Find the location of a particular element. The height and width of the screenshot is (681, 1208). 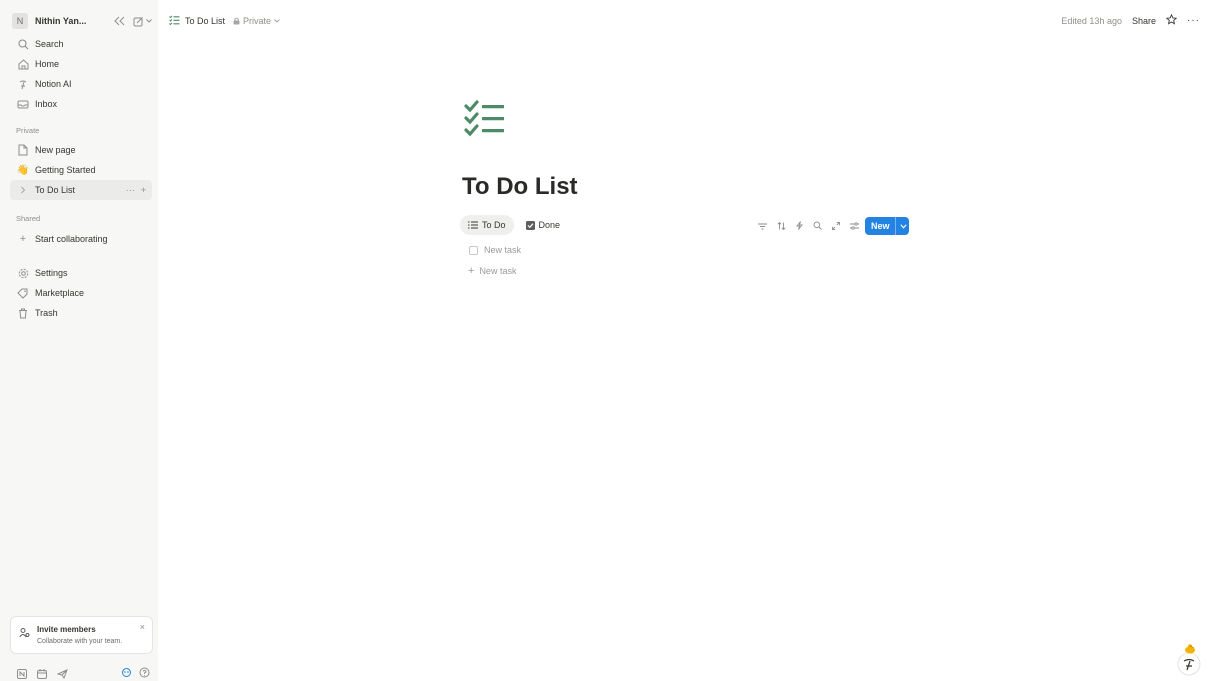

notion-ai-icon is located at coordinates (23, 84).